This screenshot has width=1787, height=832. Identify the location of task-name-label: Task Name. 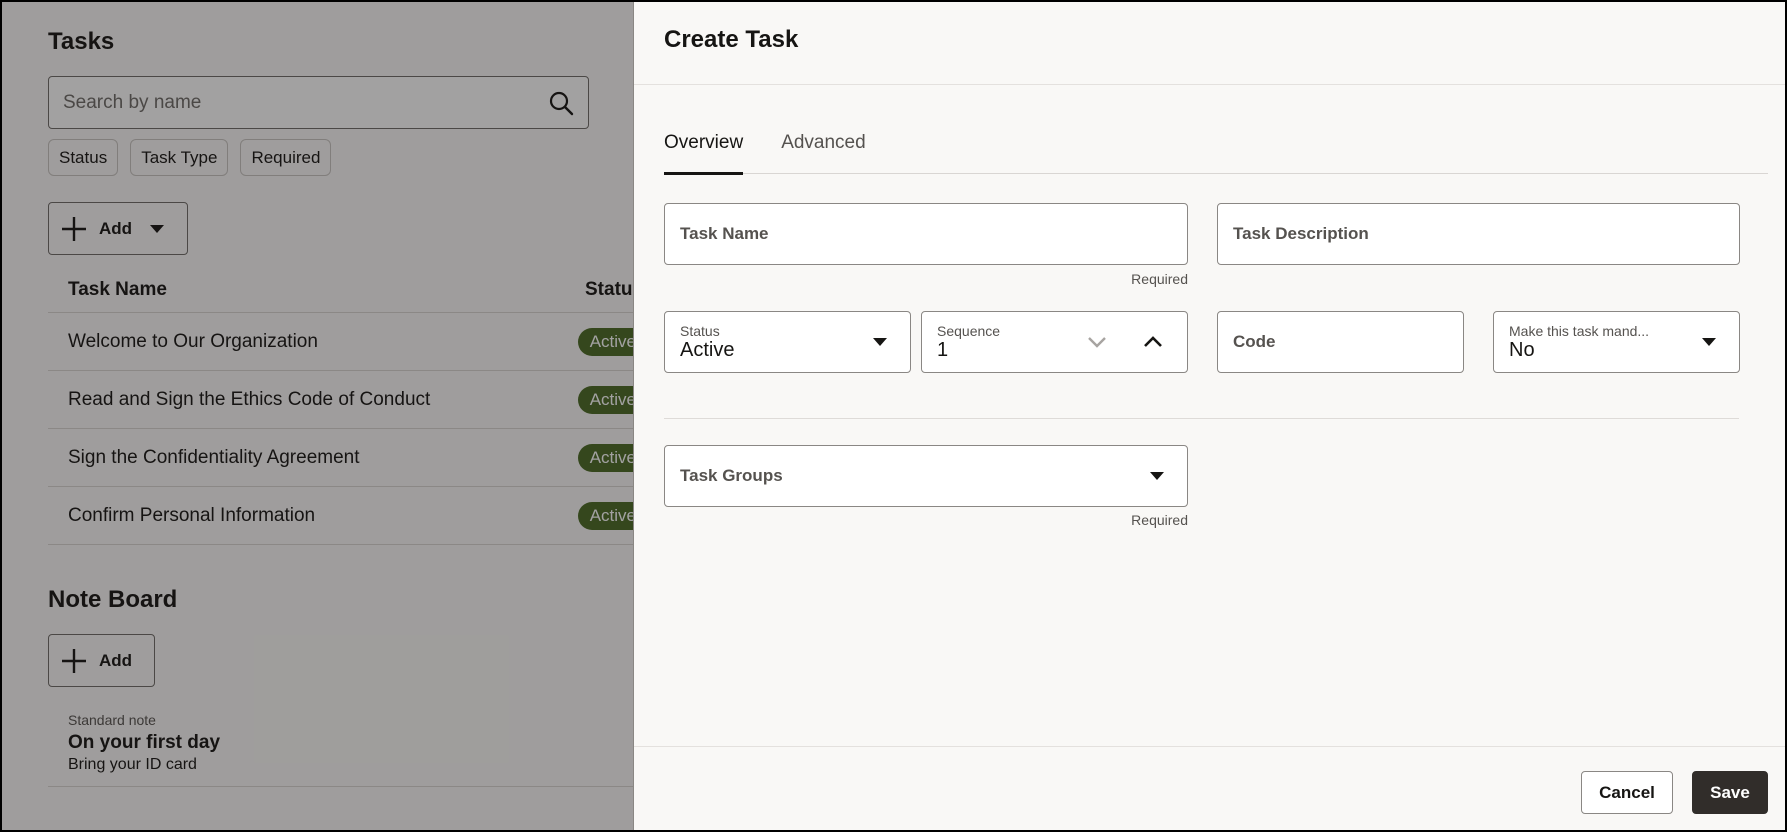
(724, 233).